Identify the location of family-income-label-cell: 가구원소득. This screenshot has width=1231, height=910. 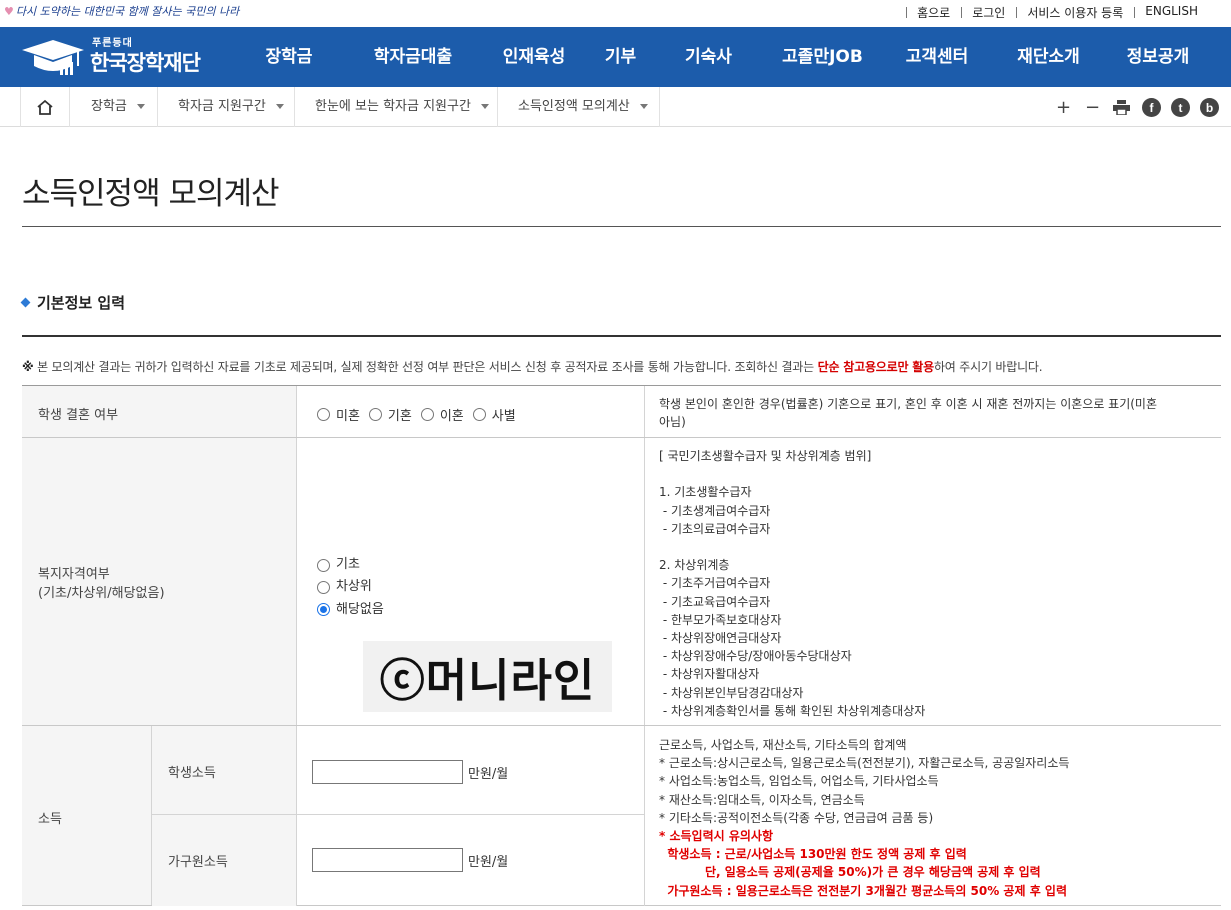
(224, 860).